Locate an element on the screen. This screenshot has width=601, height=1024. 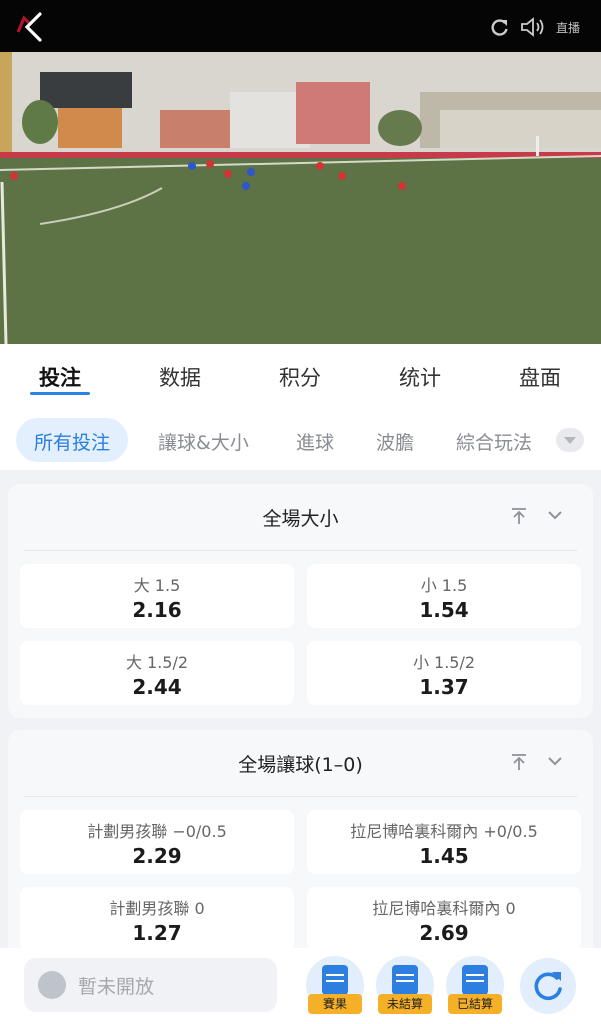
settled-button: 已結算 is located at coordinates (475, 985).